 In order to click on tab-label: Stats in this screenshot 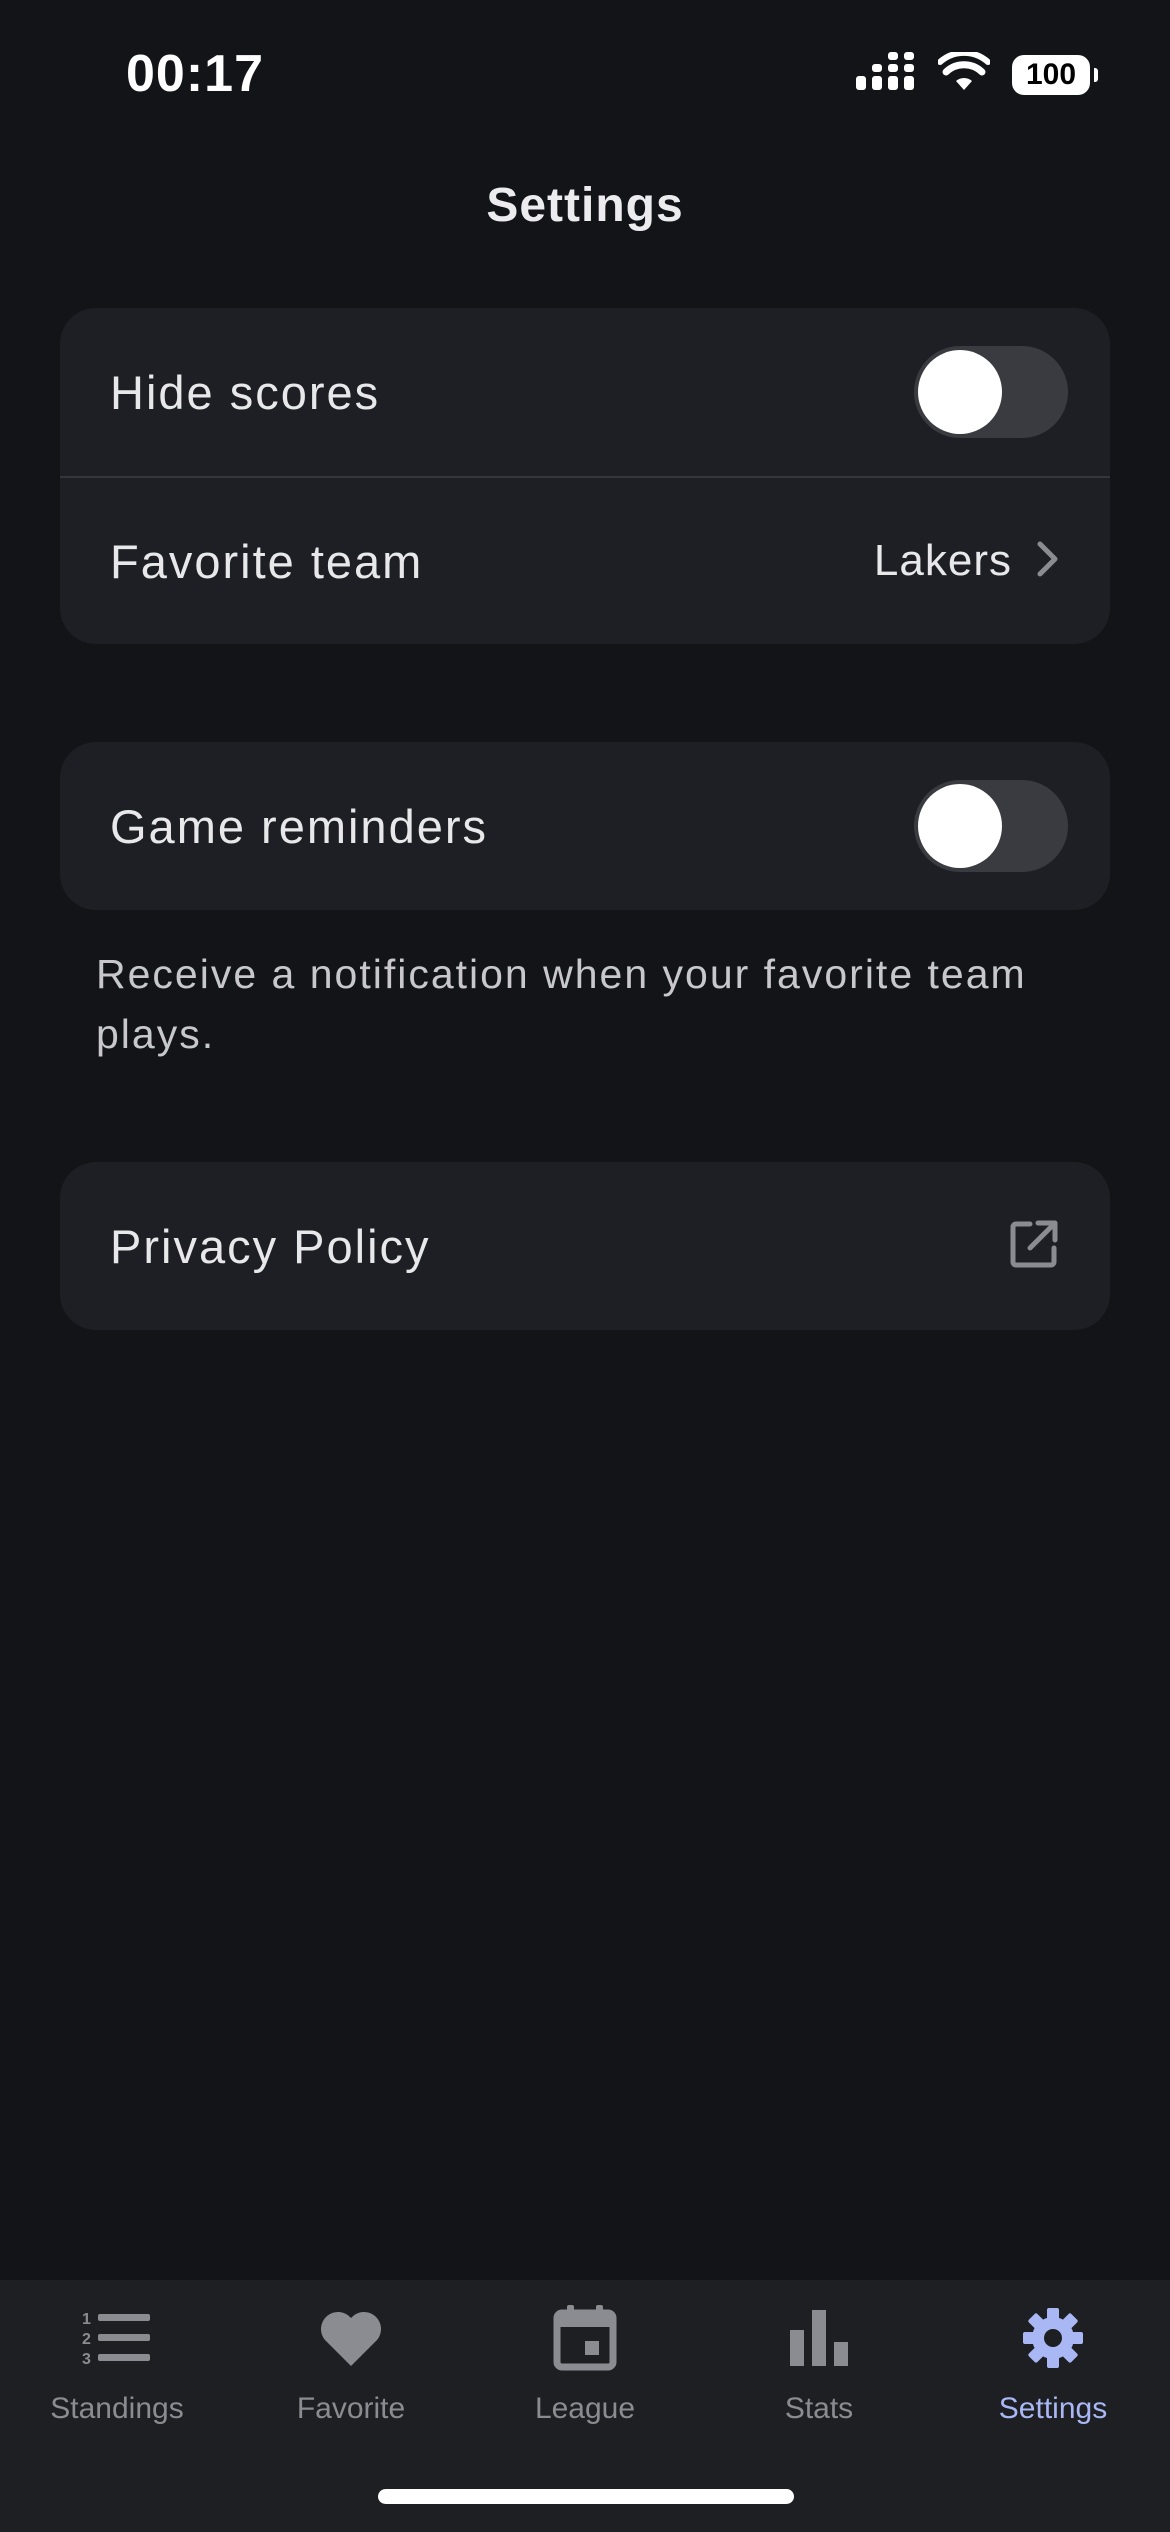, I will do `click(819, 2408)`.